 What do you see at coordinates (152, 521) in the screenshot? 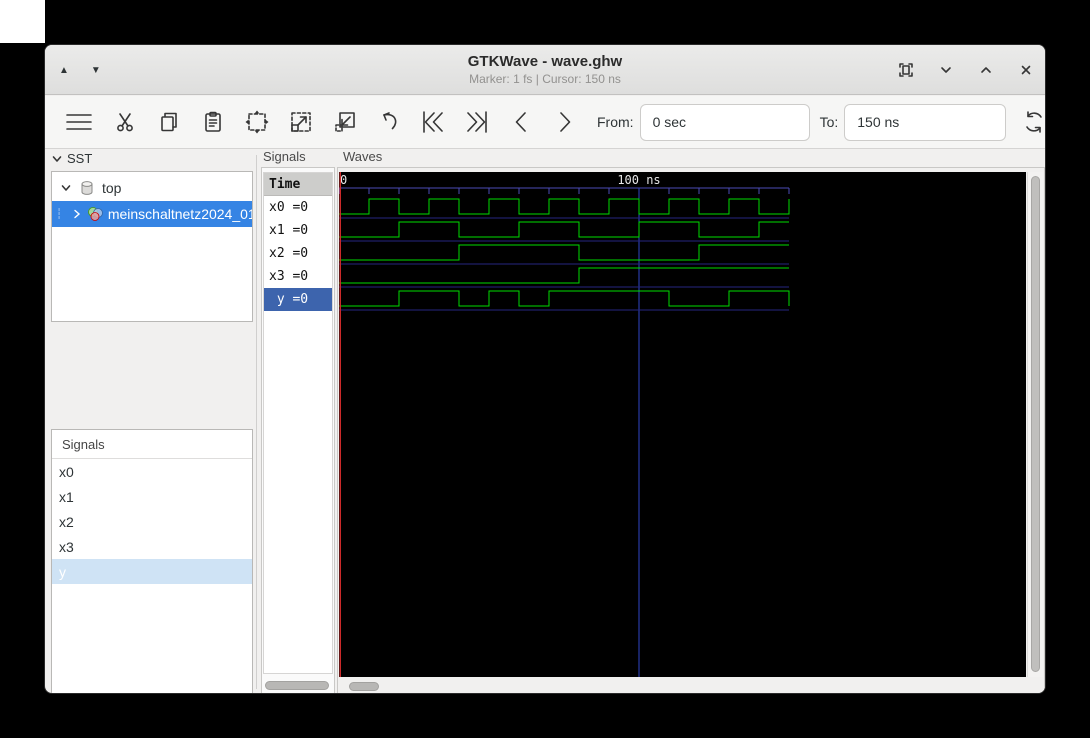
I see `list-item-x2: x2` at bounding box center [152, 521].